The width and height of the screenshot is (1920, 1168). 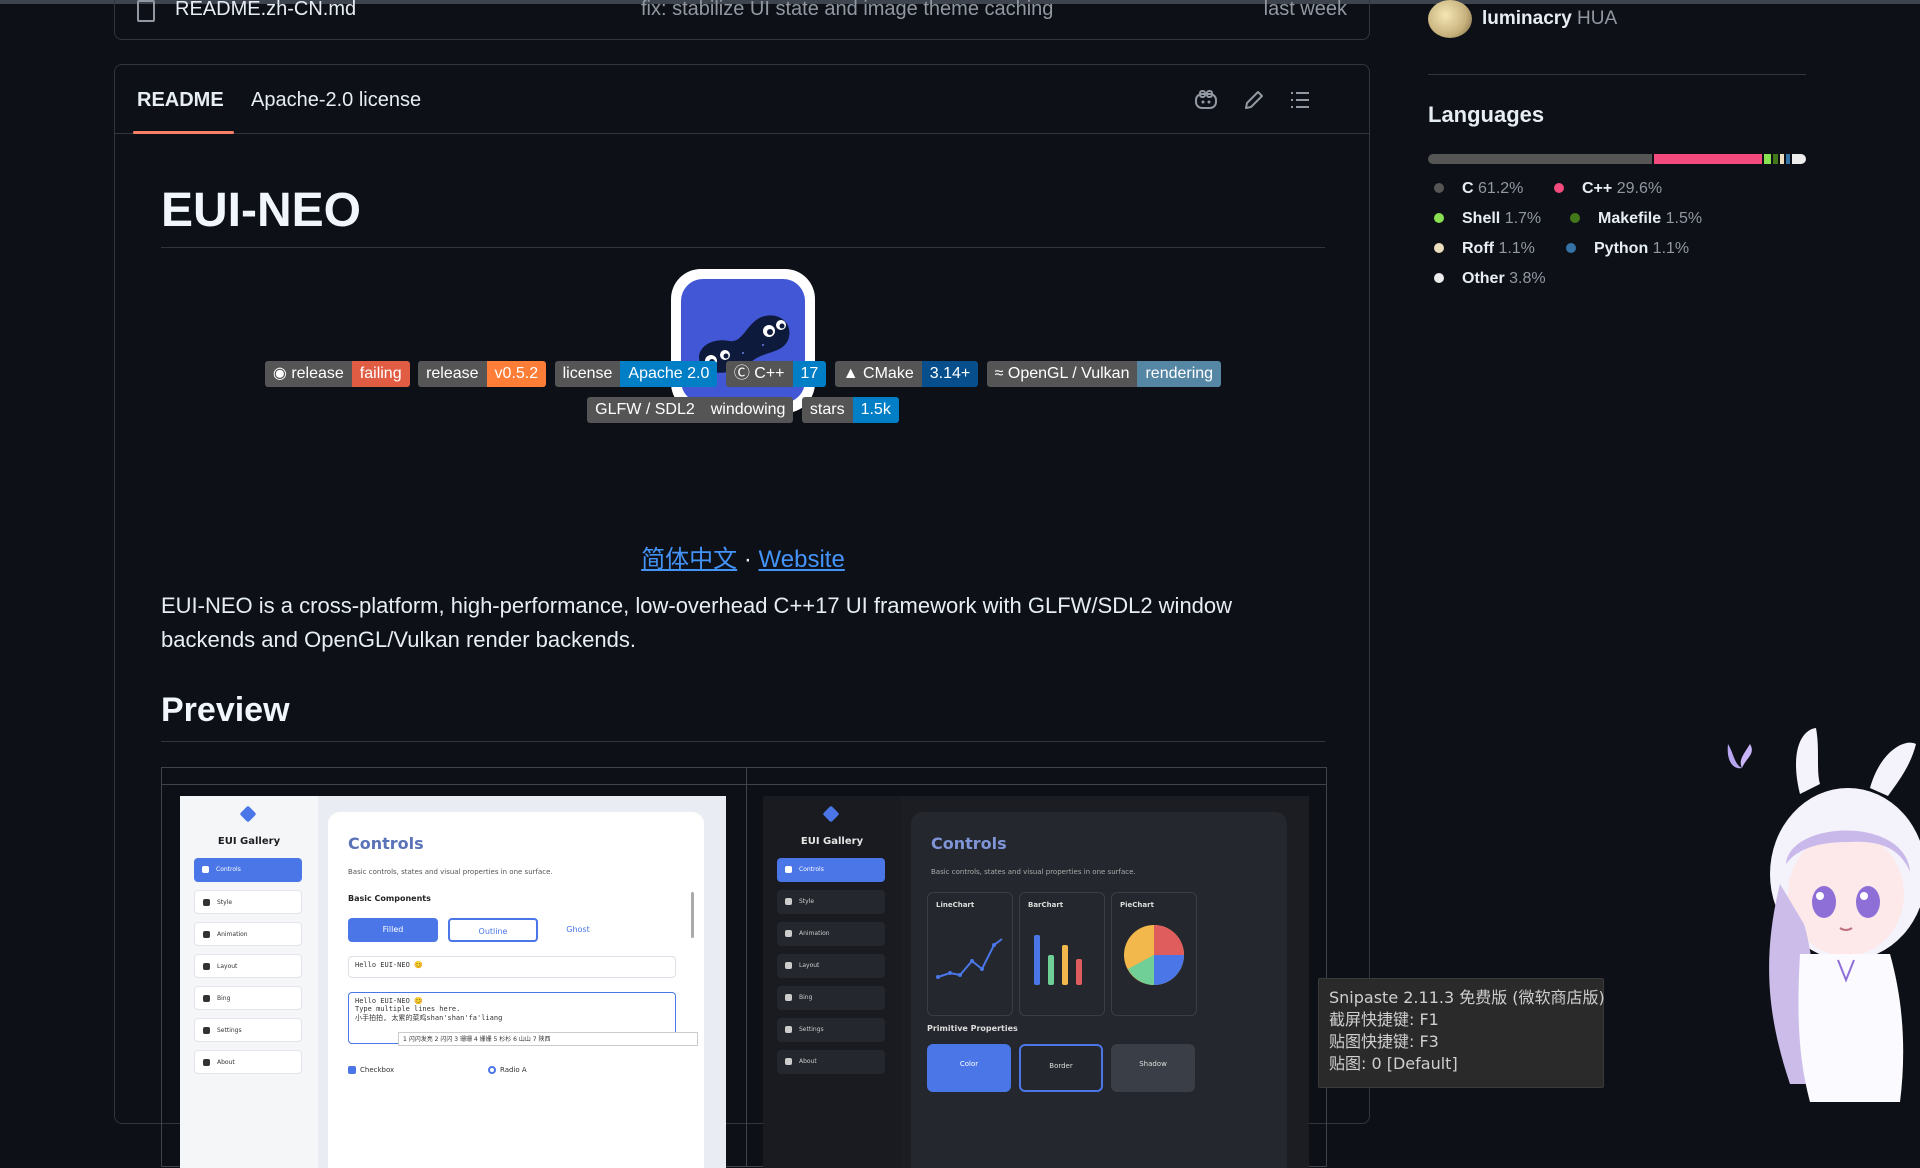 What do you see at coordinates (265, 10) in the screenshot?
I see `file-name-link: README.zh-CN.md` at bounding box center [265, 10].